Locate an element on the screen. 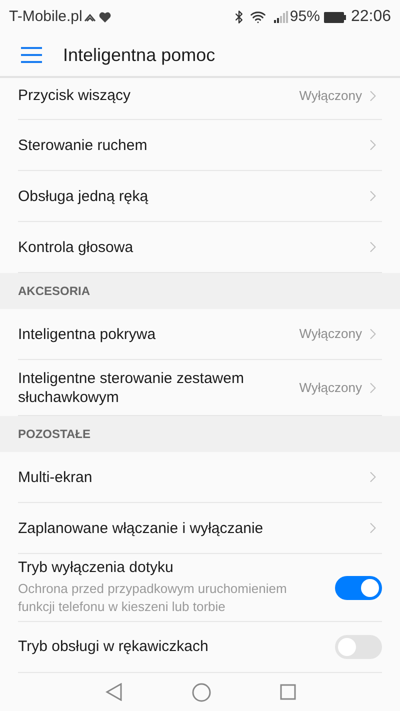 The image size is (400, 711). settings-row: Multi-ekran is located at coordinates (200, 477).